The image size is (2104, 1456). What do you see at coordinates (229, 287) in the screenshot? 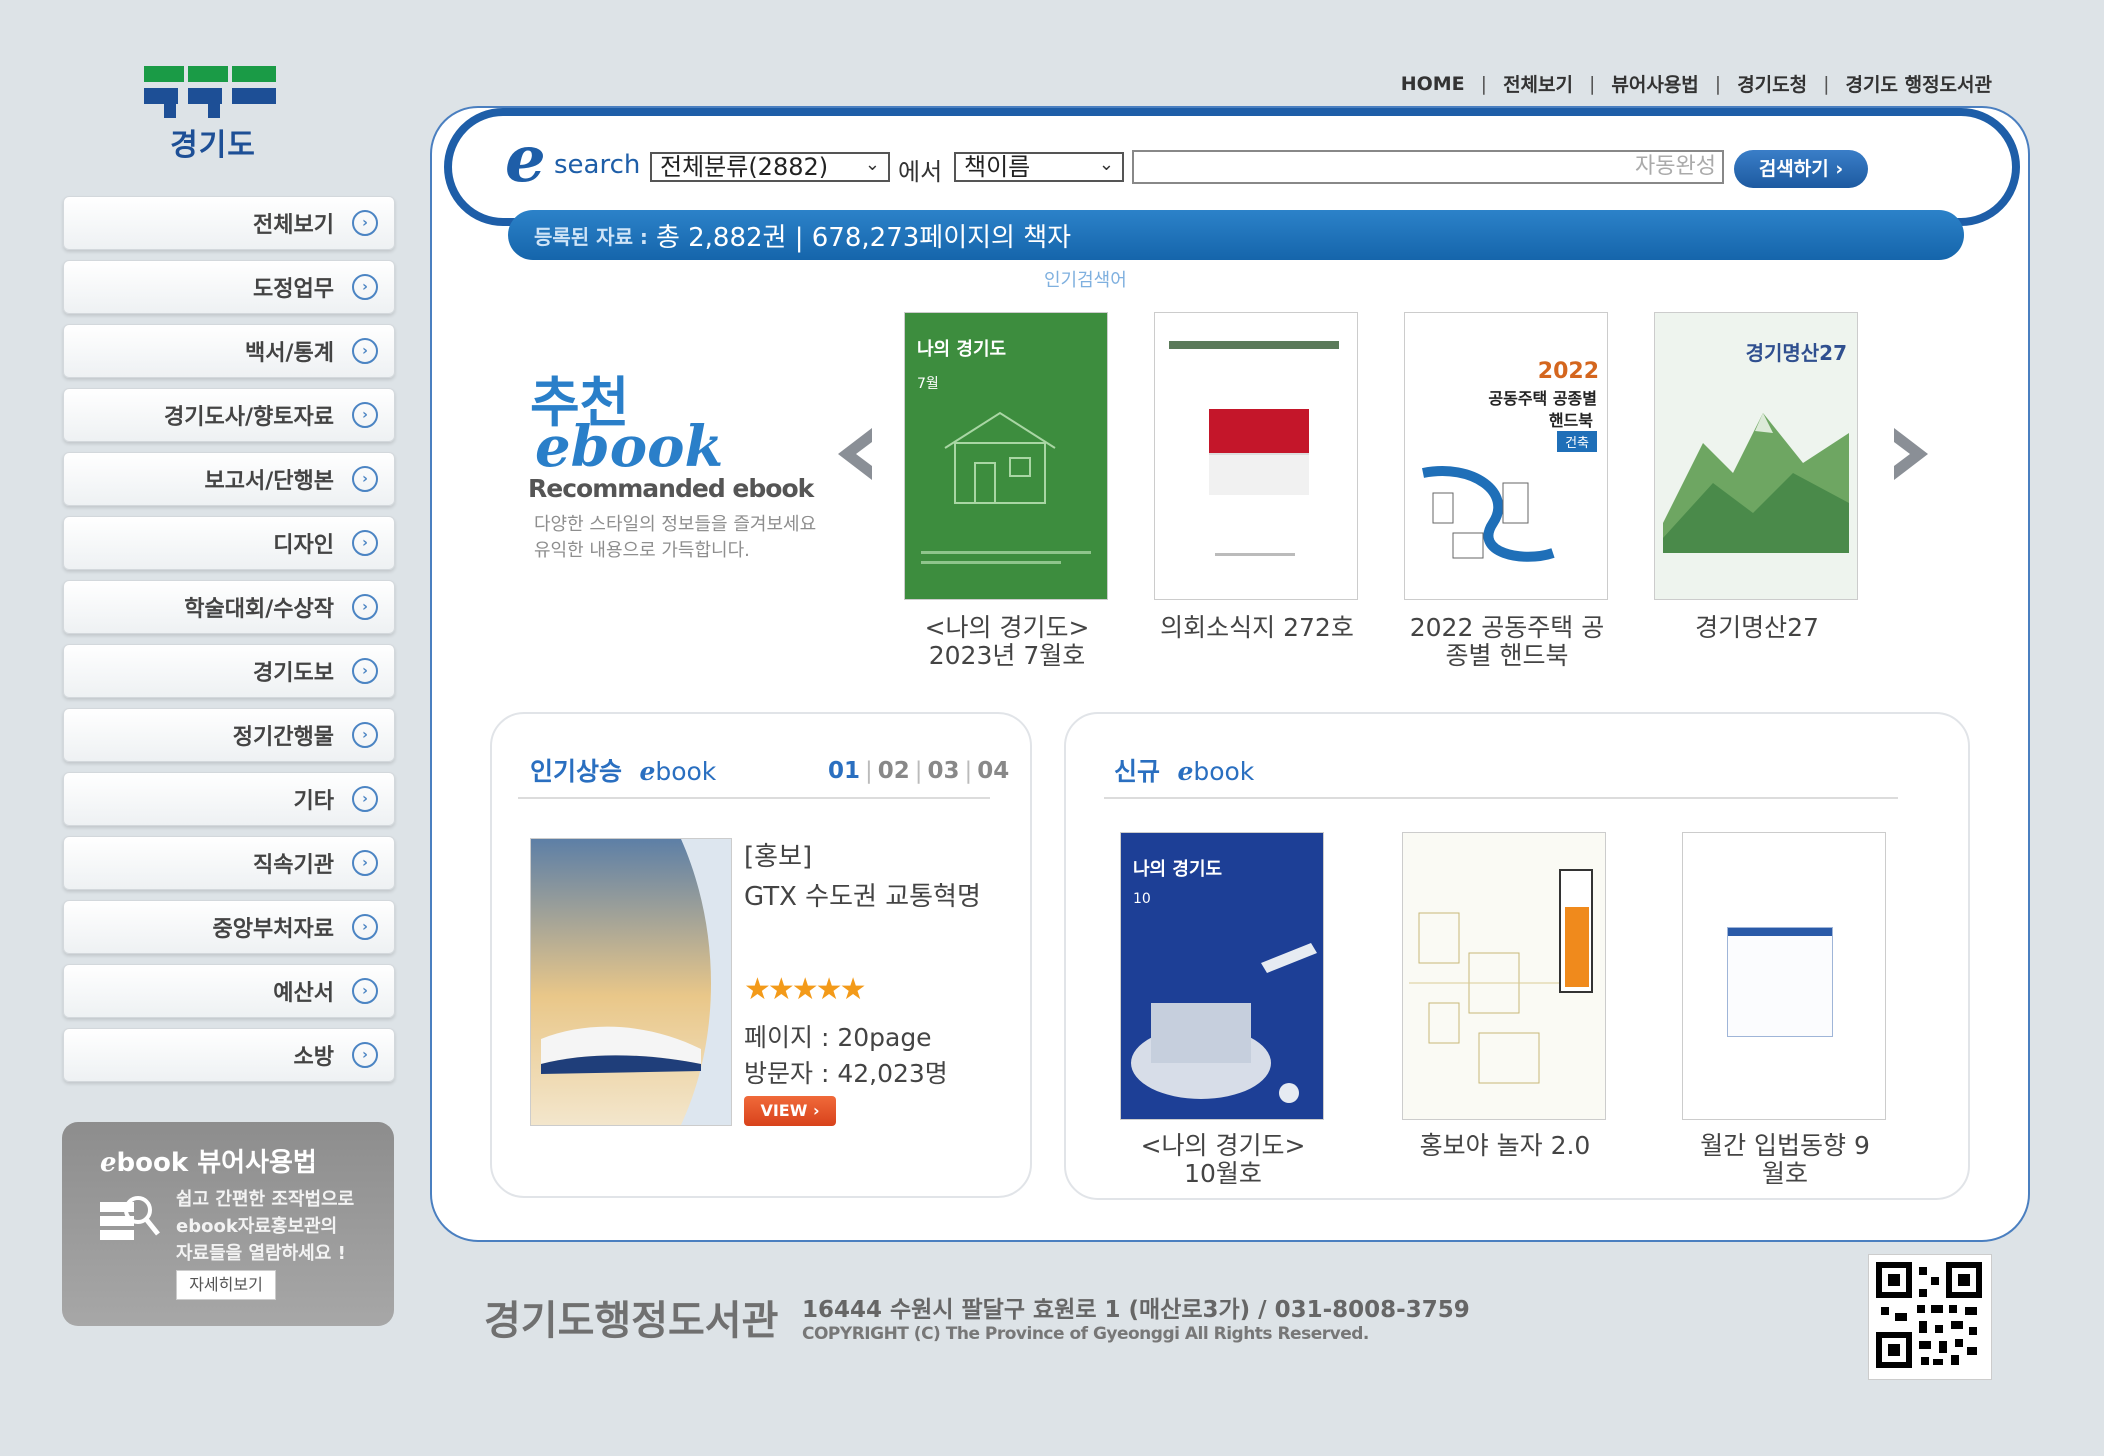
I see `sidebar-item-administration: 도정업무 ›` at bounding box center [229, 287].